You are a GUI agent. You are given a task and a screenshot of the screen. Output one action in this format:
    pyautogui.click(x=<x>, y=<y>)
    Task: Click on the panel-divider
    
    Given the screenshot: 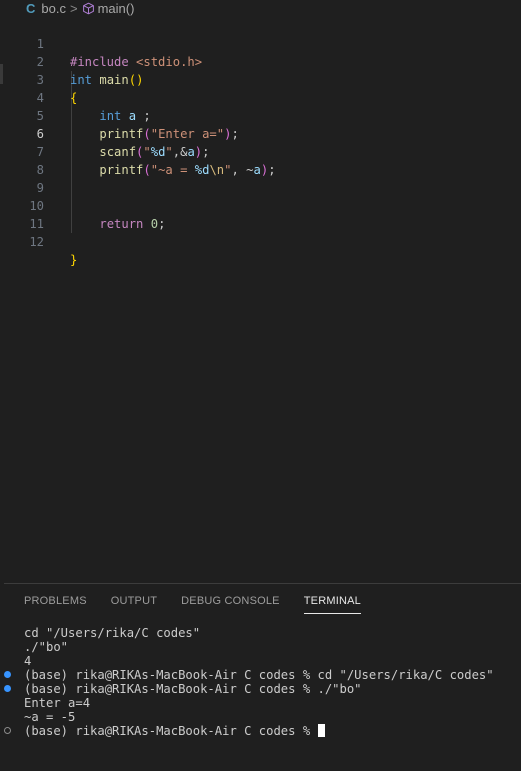 What is the action you would take?
    pyautogui.click(x=262, y=583)
    